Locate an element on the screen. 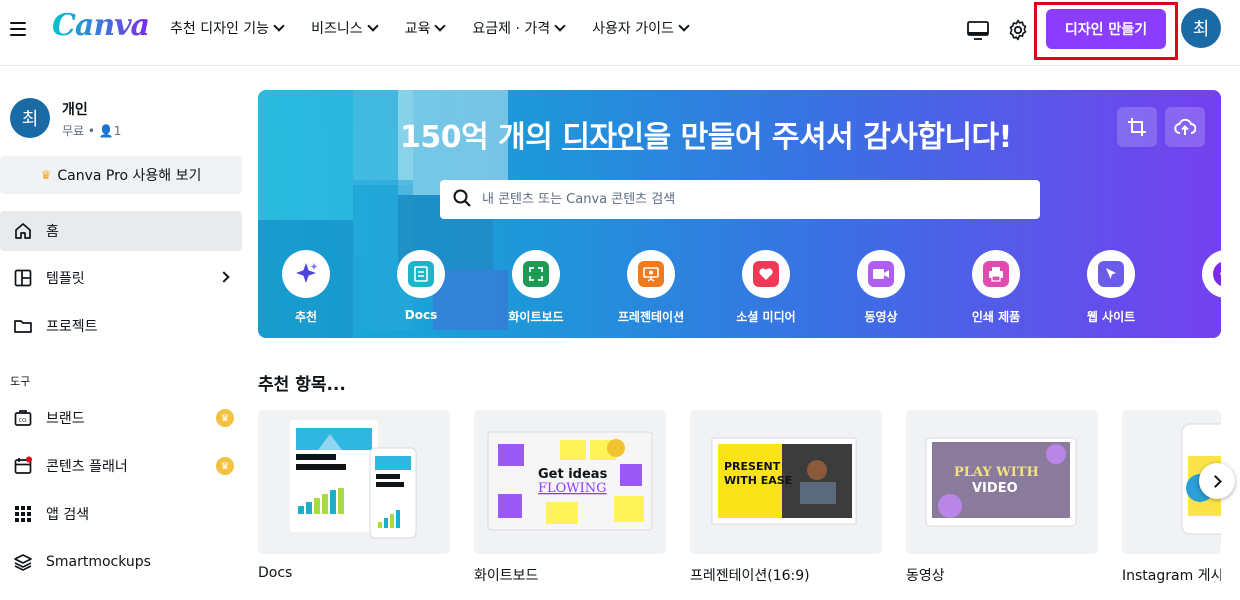 This screenshot has height=600, width=1240. category-whiteboard: 화이트보드 is located at coordinates (536, 287).